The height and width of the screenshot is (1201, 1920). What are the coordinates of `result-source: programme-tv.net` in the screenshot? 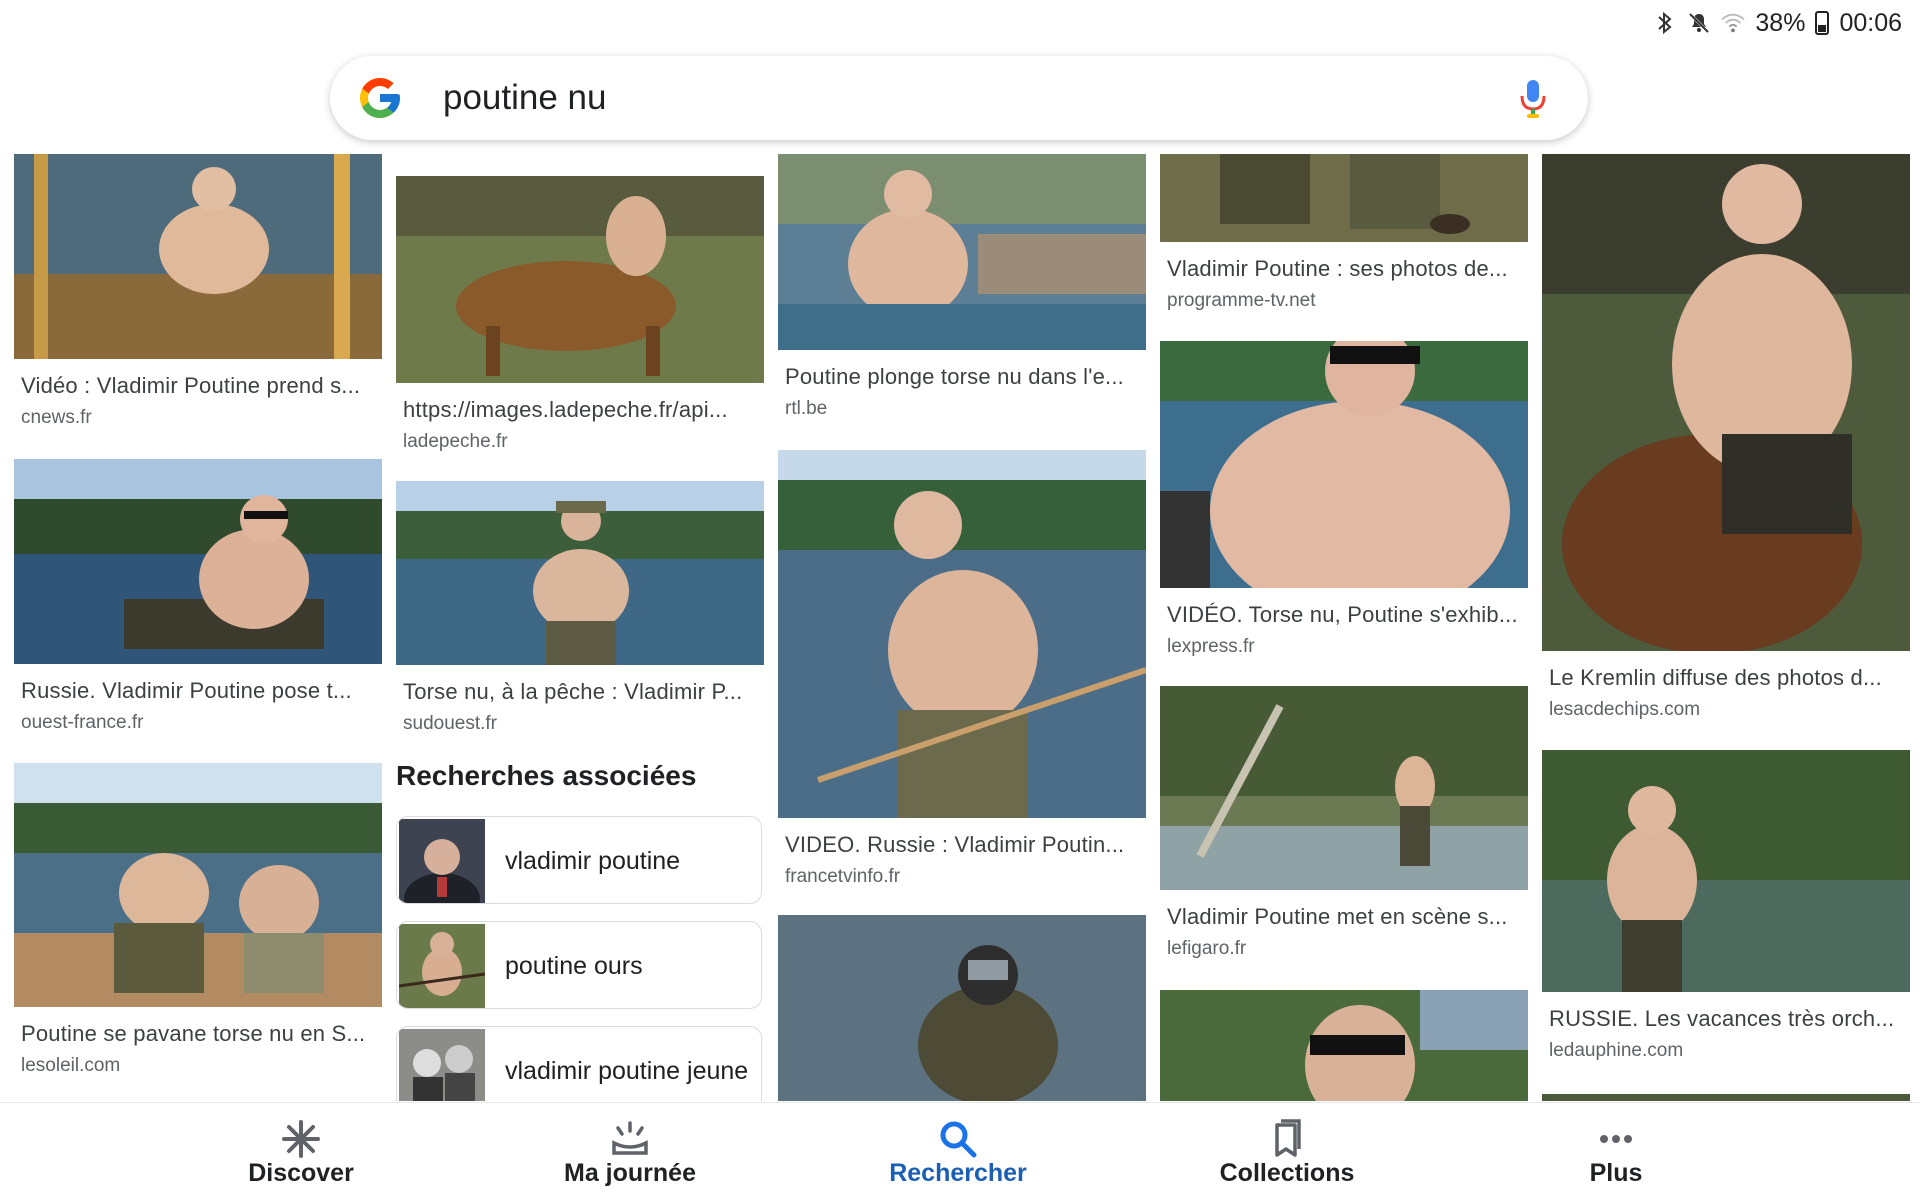 It's located at (1241, 300).